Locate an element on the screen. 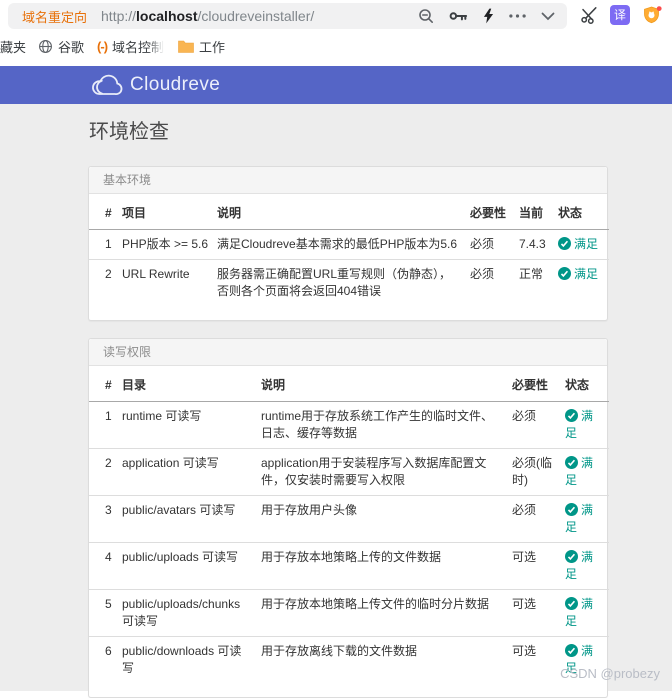 The height and width of the screenshot is (698, 672). bookmark-item-favorites: 藏夹 is located at coordinates (13, 46).